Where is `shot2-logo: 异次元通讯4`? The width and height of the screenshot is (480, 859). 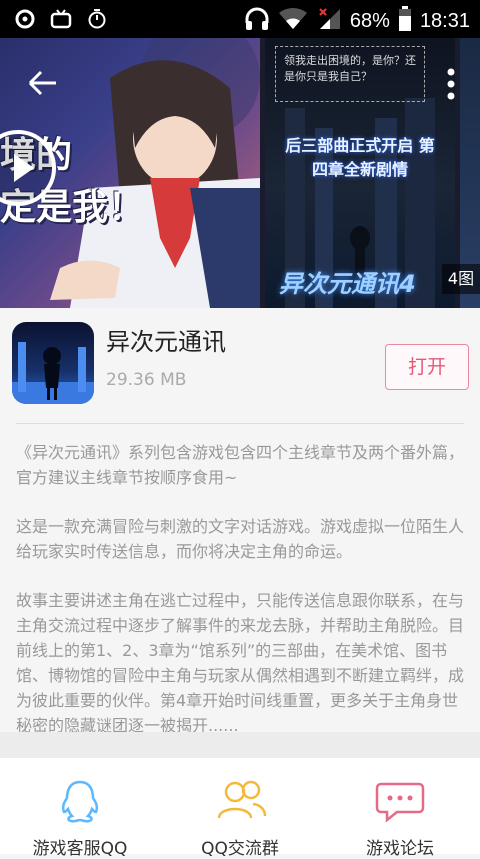 shot2-logo: 异次元通讯4 is located at coordinates (347, 284).